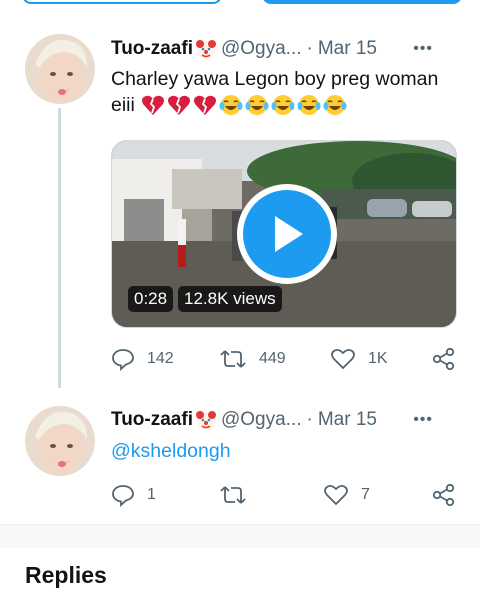 This screenshot has width=480, height=603. What do you see at coordinates (275, 79) in the screenshot?
I see `tweet-text-line1: Charley yawa Legon boy preg woman` at bounding box center [275, 79].